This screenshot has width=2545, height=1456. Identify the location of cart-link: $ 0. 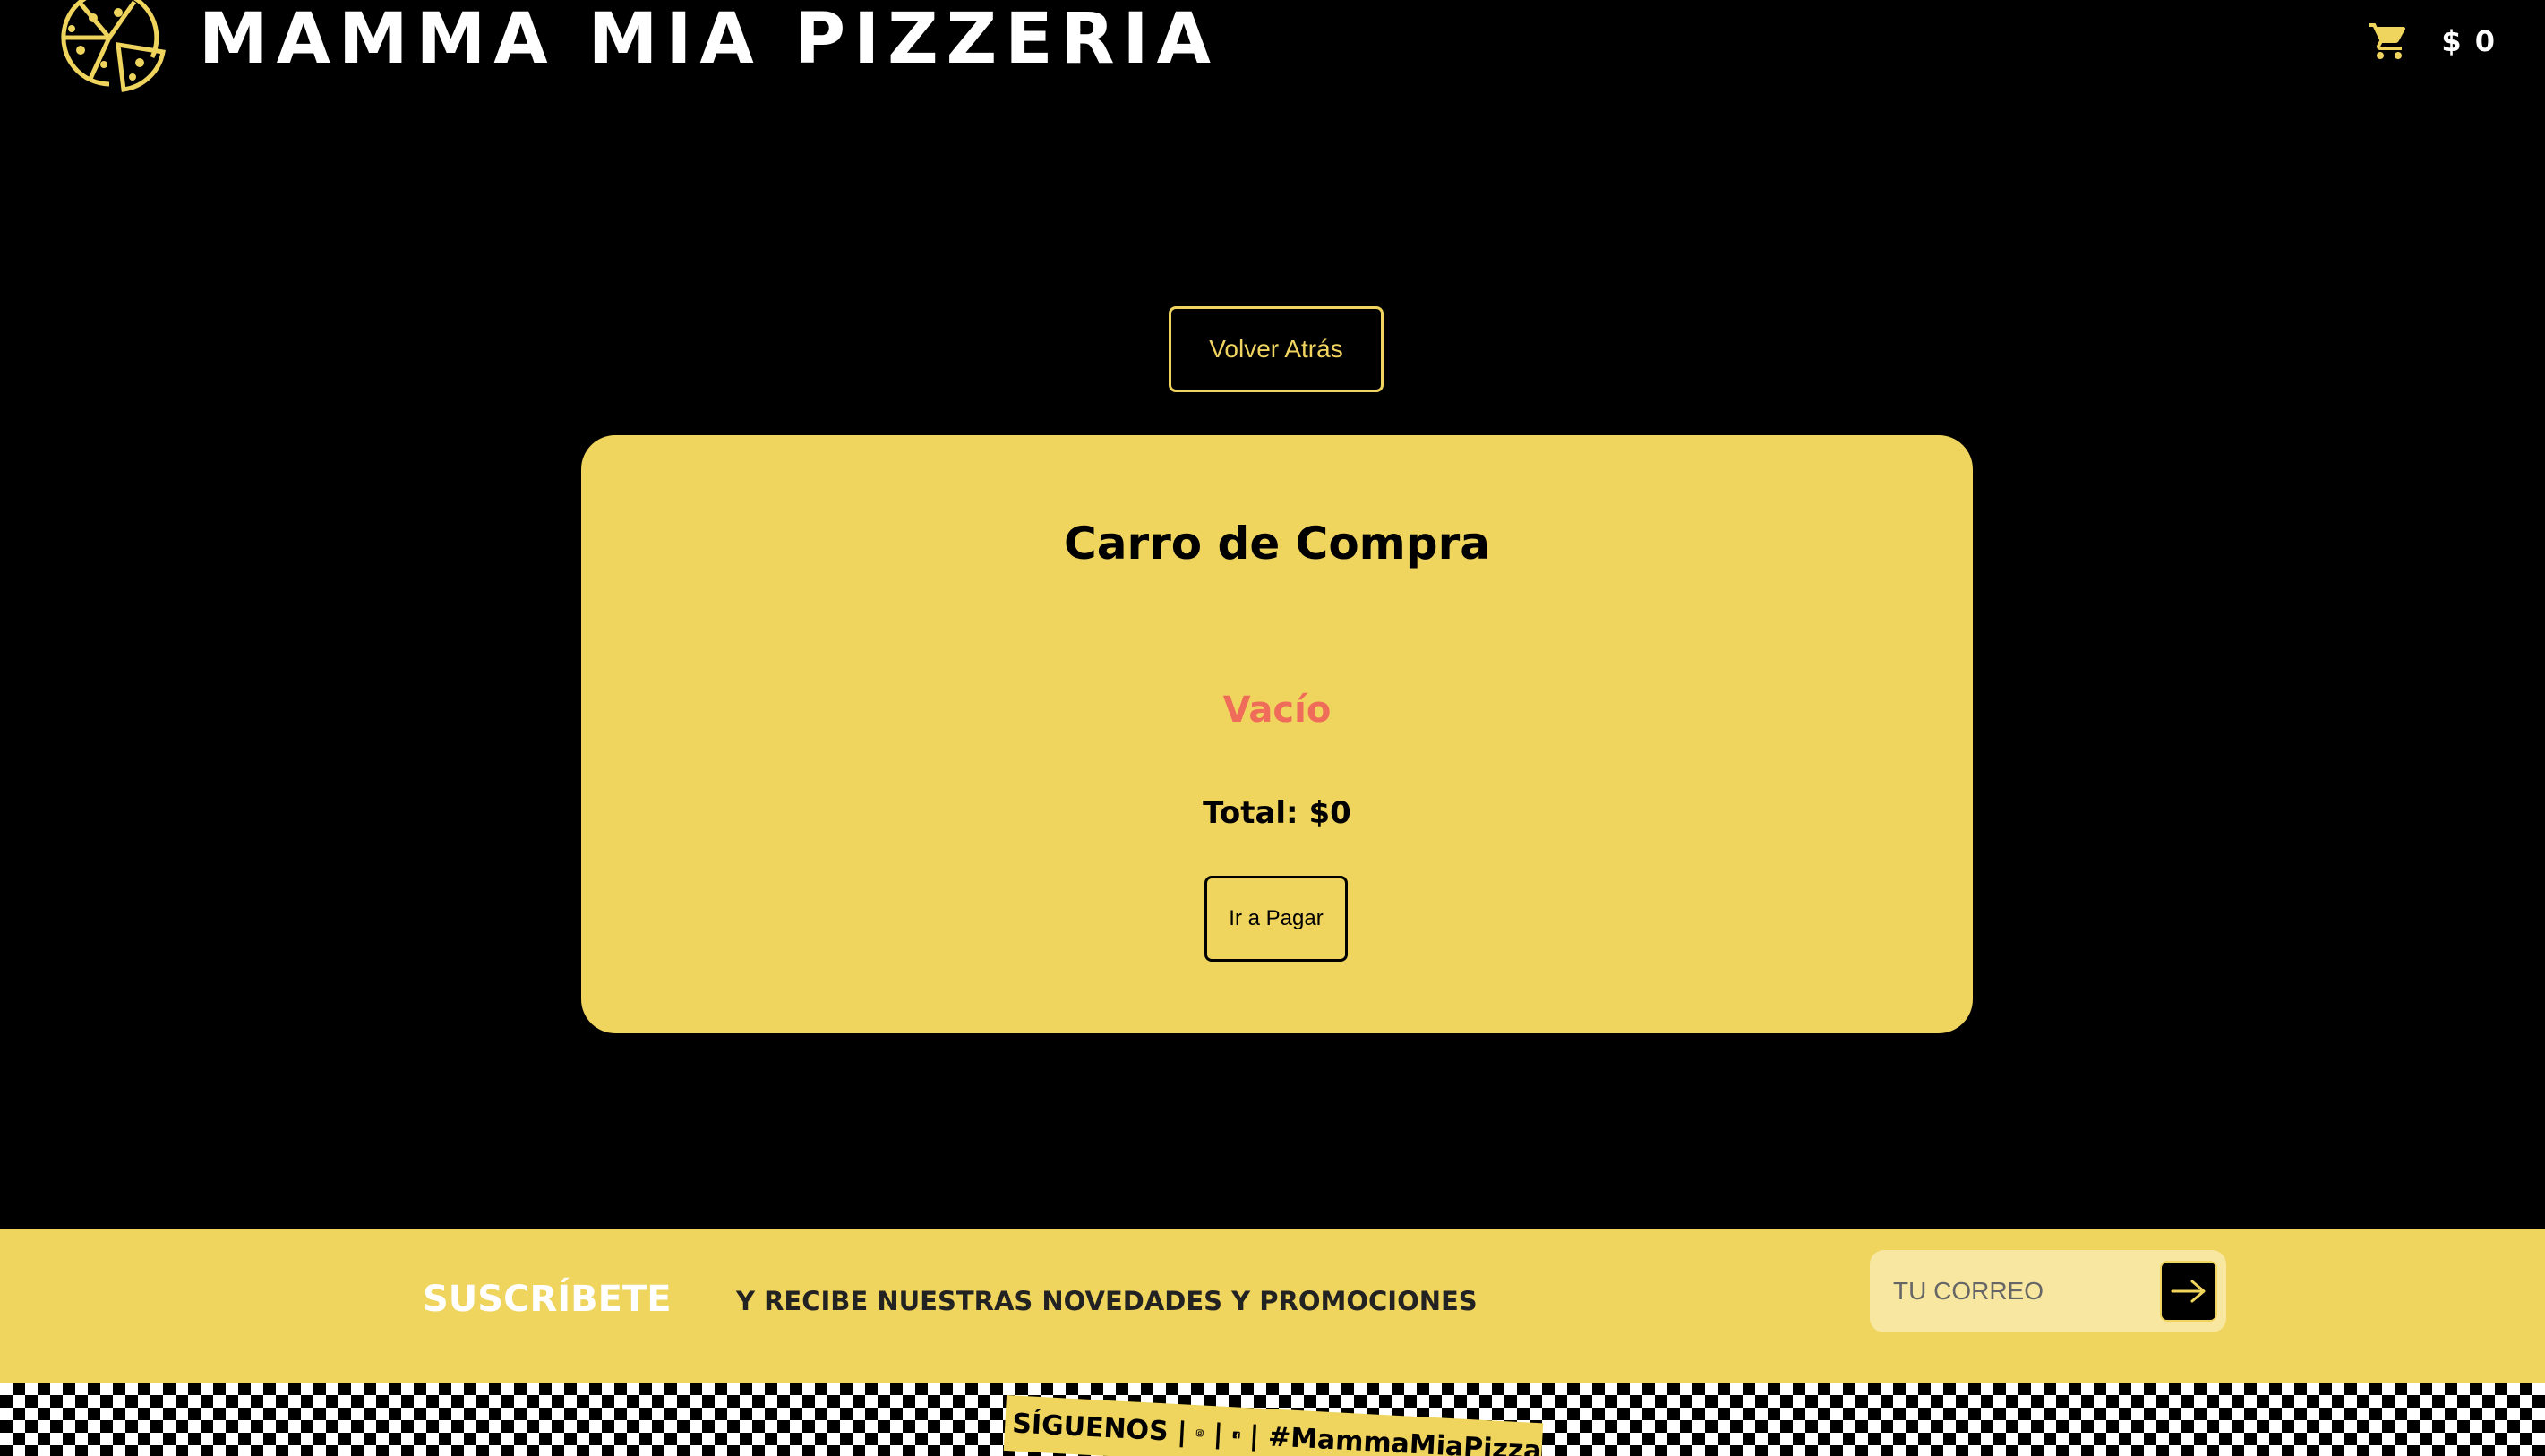
(2432, 41).